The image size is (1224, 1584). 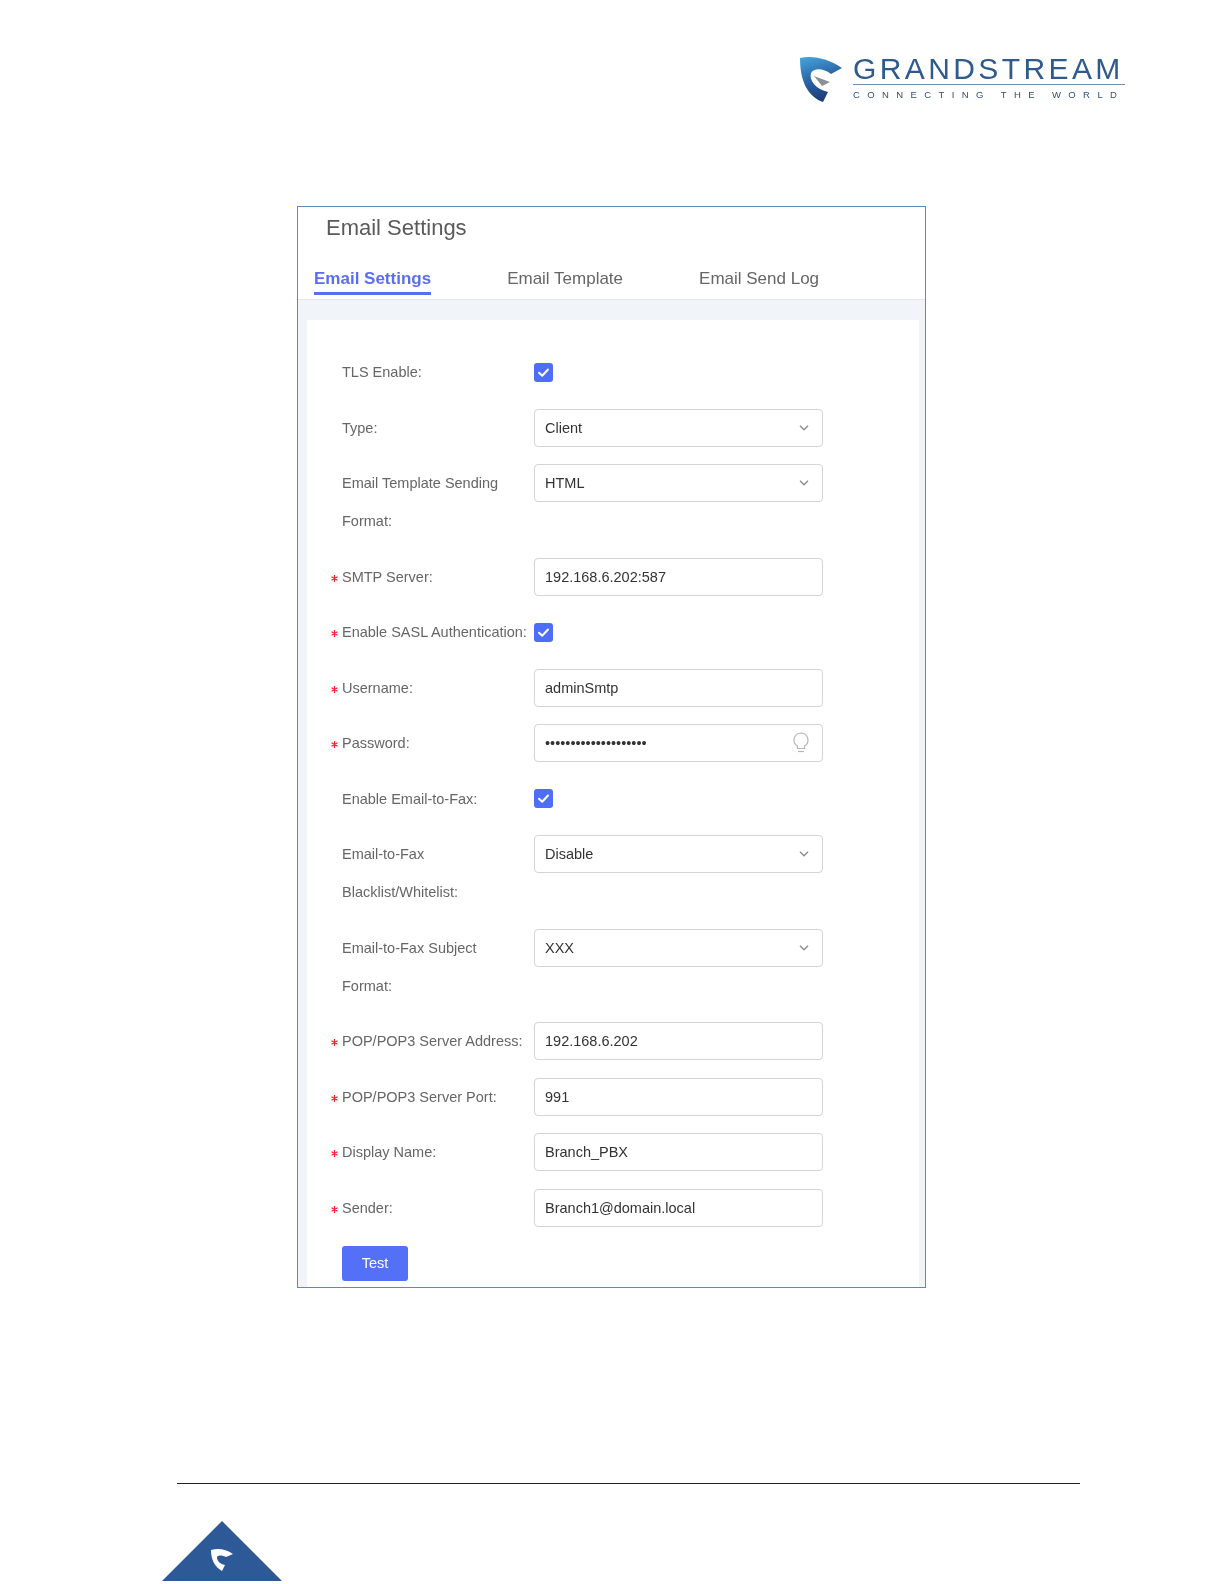 I want to click on field-label: Email-to-Fax Blacklist/Whitelist:, so click(x=401, y=873).